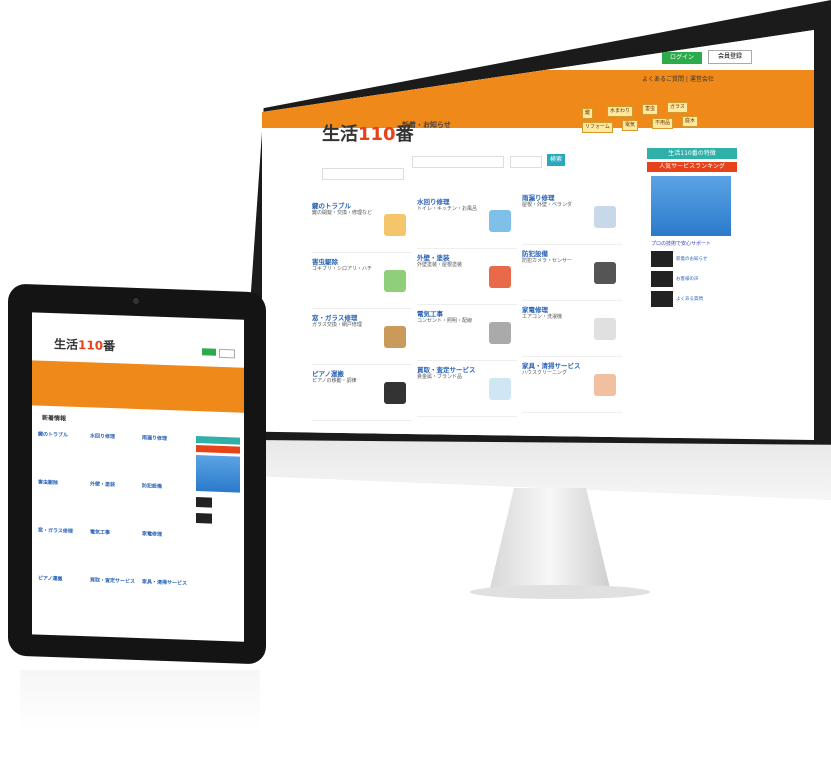 This screenshot has width=831, height=757. What do you see at coordinates (572, 274) in the screenshot?
I see `category-card: 防犯設備 防犯カメラ・センサー` at bounding box center [572, 274].